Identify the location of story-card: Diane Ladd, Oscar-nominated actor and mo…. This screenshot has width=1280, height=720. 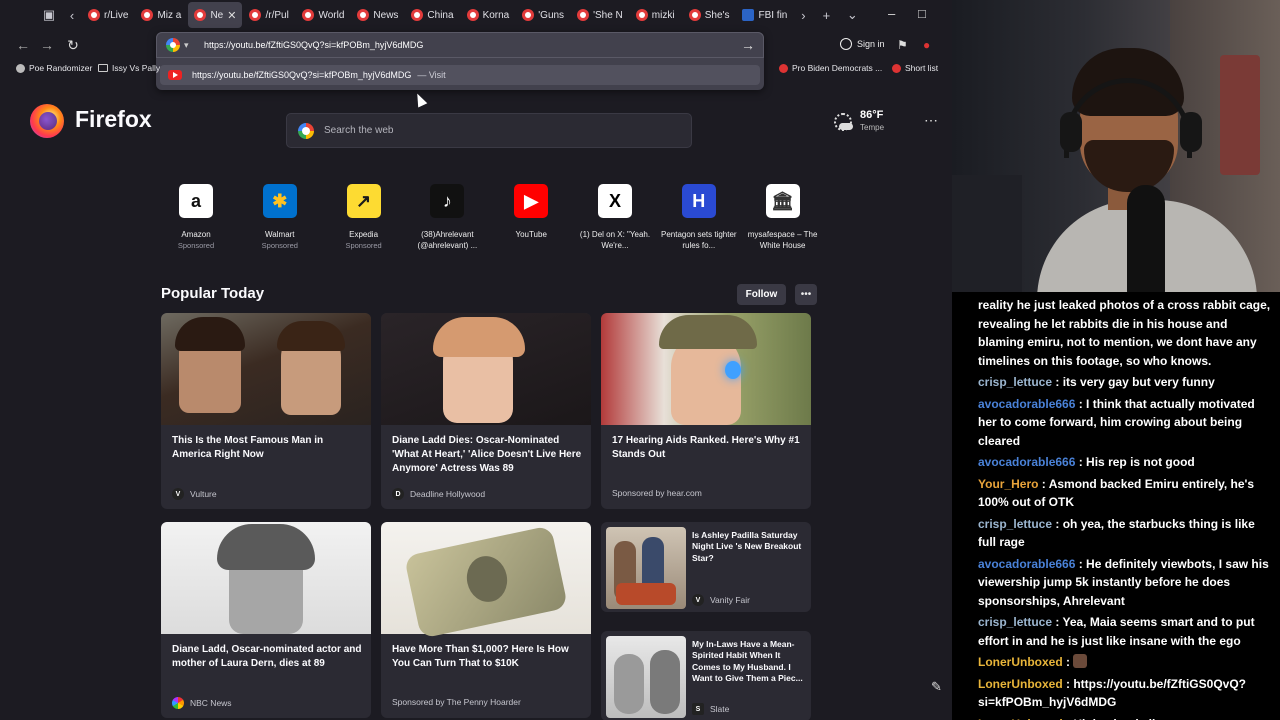
(266, 620).